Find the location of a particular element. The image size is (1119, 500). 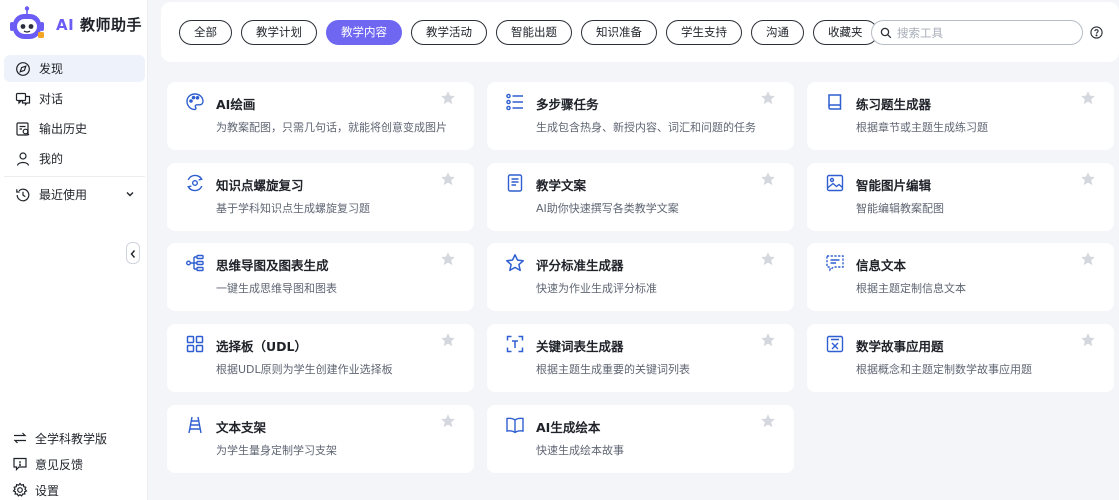

tool-card-description: 根据主题生成重要的关键词列表 is located at coordinates (613, 369).